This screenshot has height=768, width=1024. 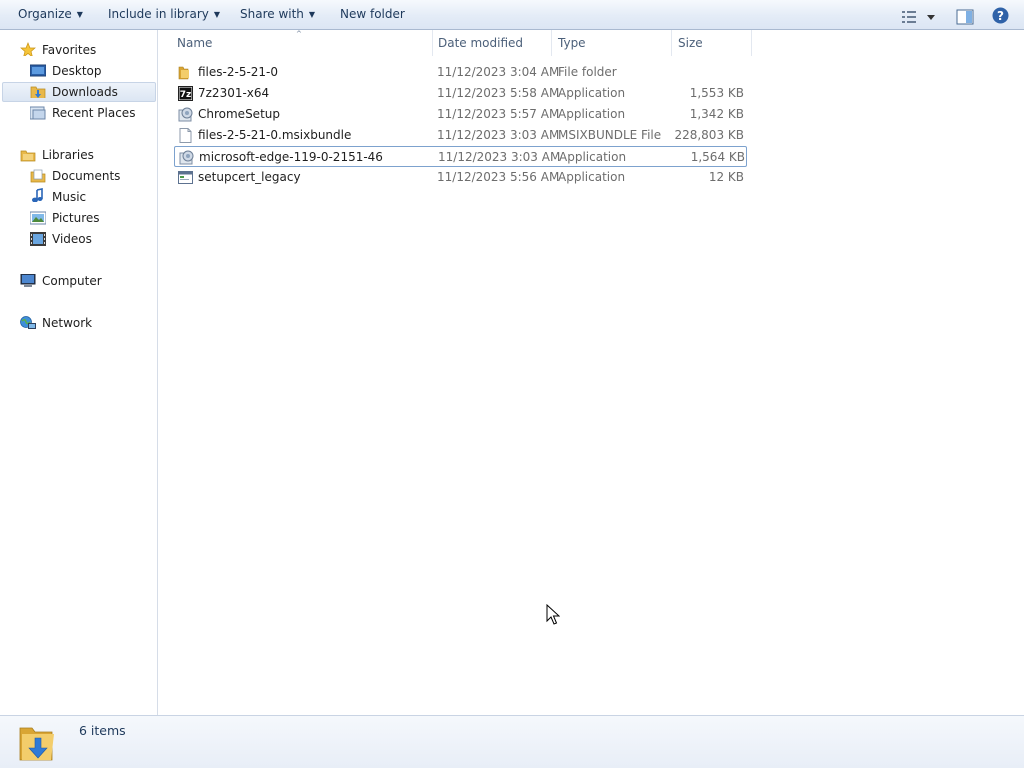 What do you see at coordinates (234, 93) in the screenshot?
I see `file-name: 7z2301-x64` at bounding box center [234, 93].